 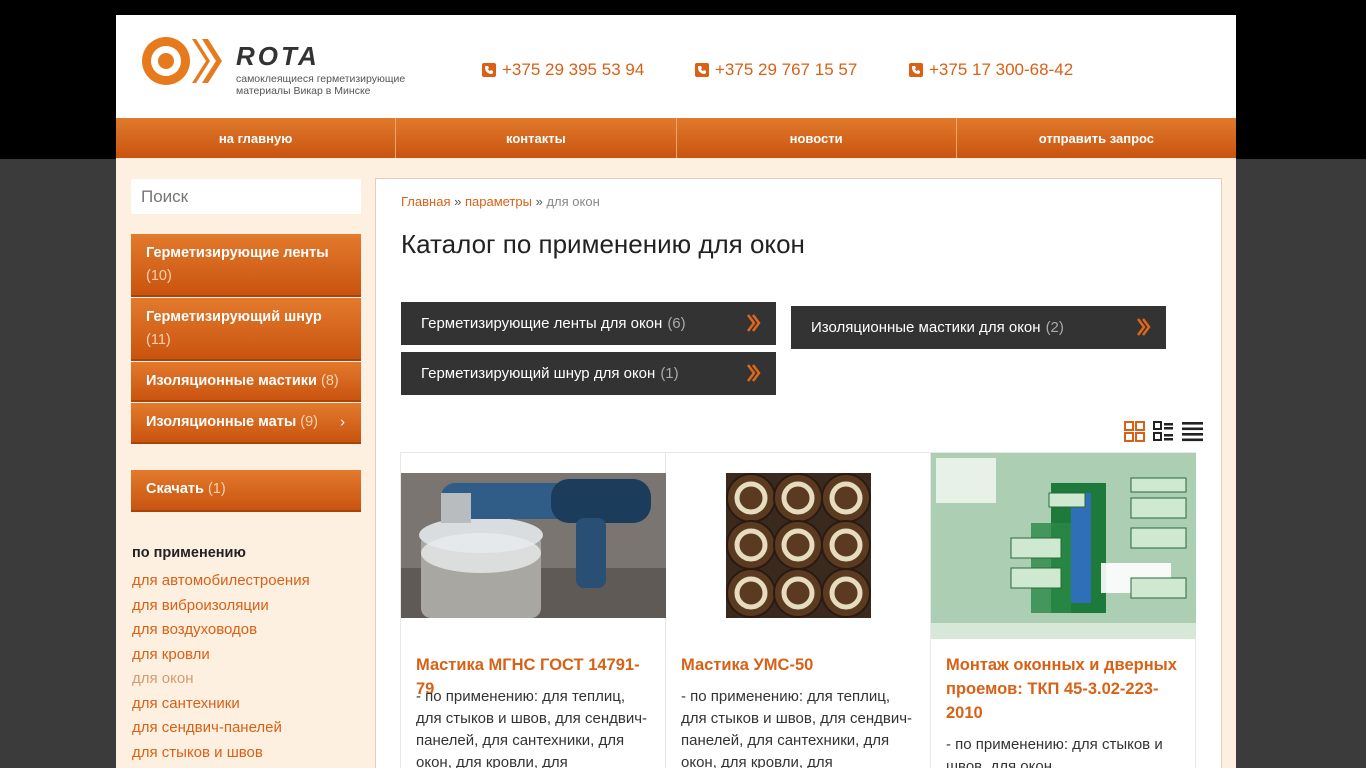 What do you see at coordinates (1054, 327) in the screenshot?
I see `category-button-count: (2)` at bounding box center [1054, 327].